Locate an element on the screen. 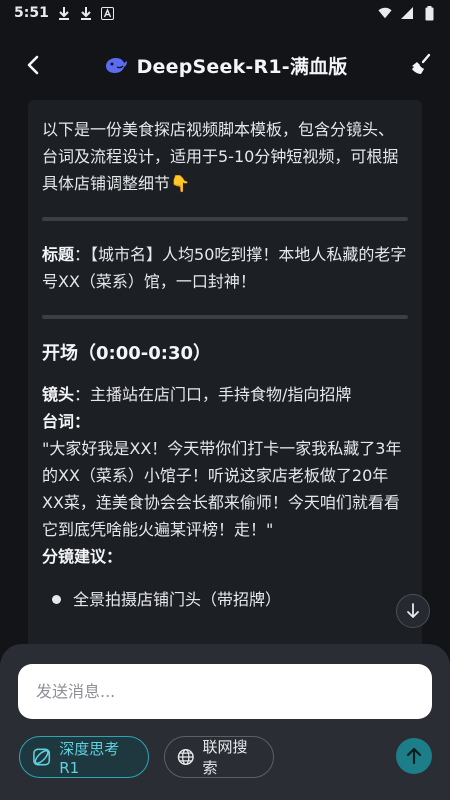 This screenshot has width=450, height=800. status-right is located at coordinates (407, 12).